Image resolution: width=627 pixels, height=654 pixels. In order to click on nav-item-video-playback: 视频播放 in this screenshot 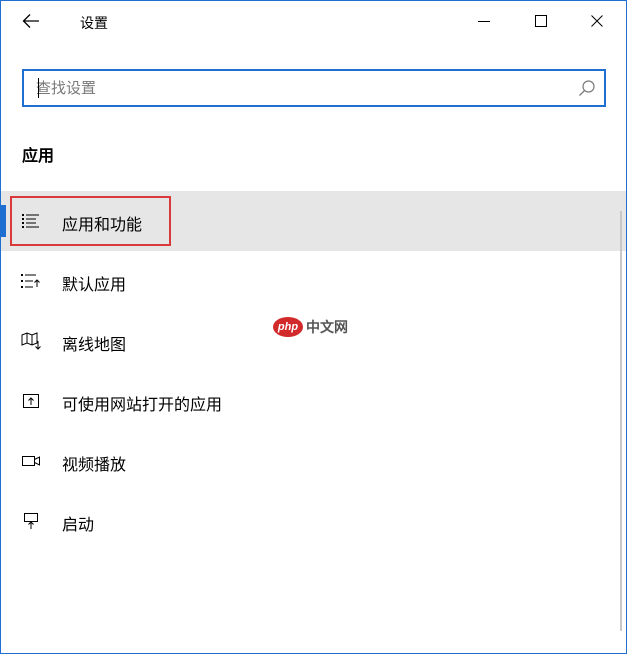, I will do `click(313, 461)`.